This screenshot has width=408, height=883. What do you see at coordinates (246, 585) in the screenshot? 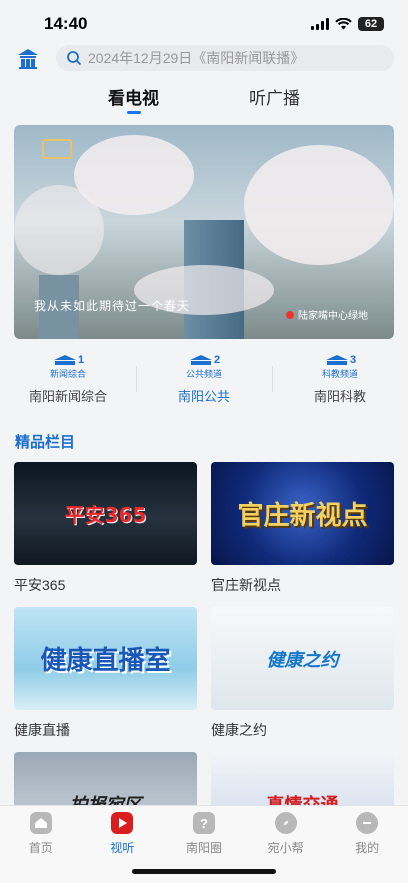
I see `program-title: 官庄新视点` at bounding box center [246, 585].